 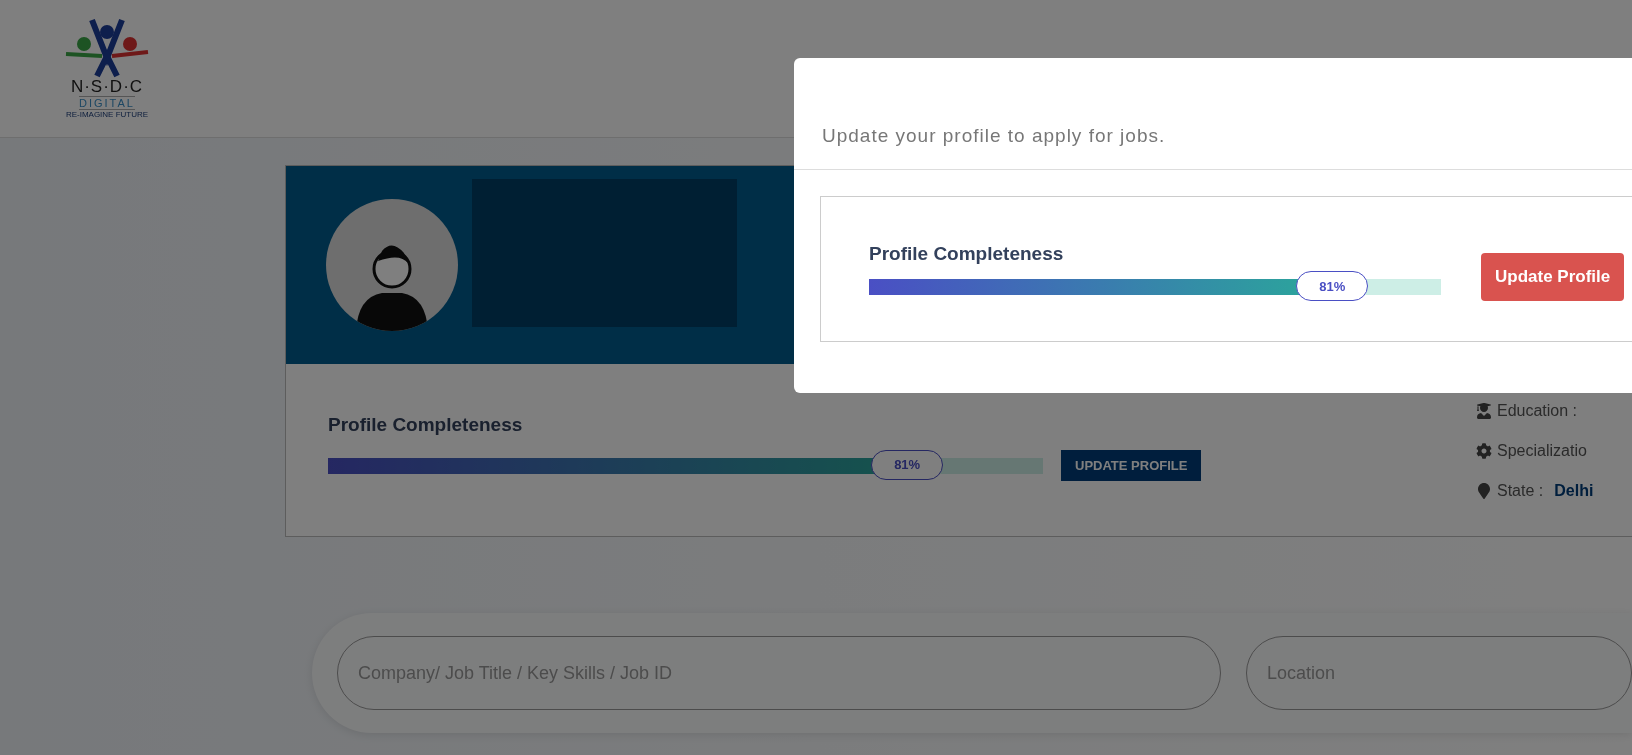 I want to click on logo-subtitle: DIGITAL, so click(x=107, y=102).